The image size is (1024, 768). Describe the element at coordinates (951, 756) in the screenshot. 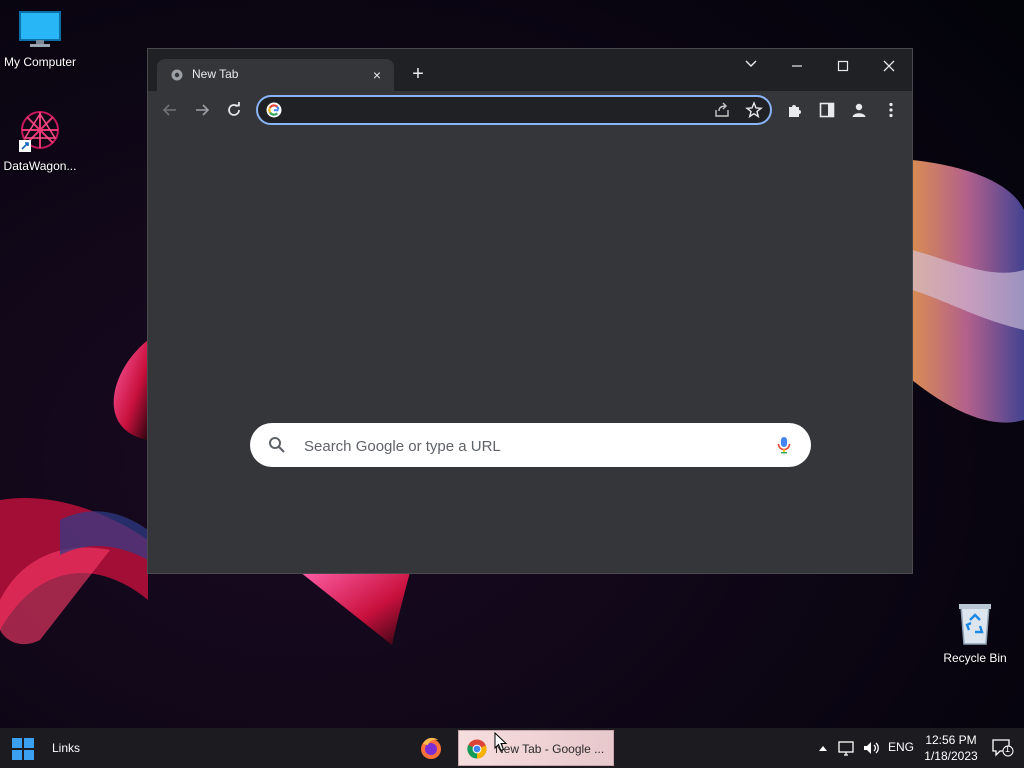

I see `clock-date: 1/18/2023` at that location.